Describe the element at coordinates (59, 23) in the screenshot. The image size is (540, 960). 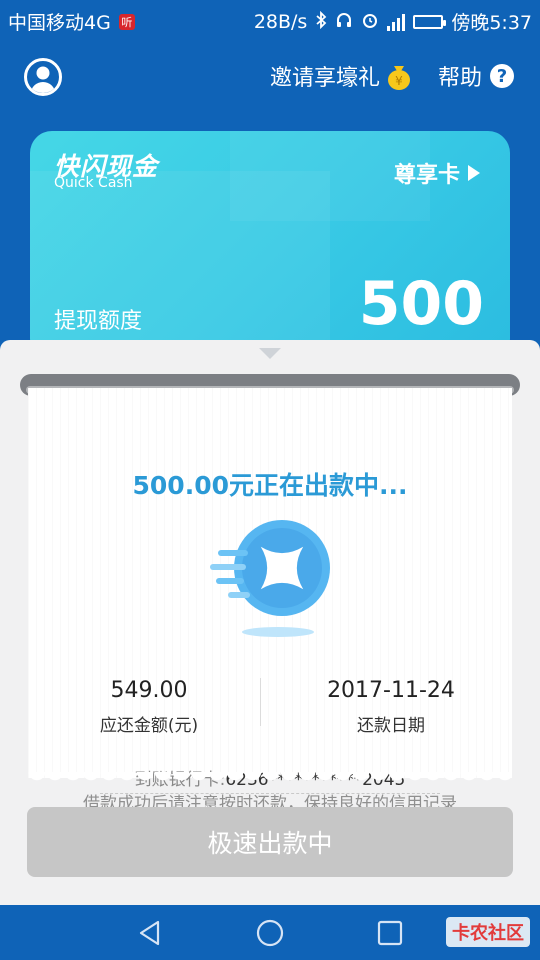
I see `carrier-name: 中国移动4G` at that location.